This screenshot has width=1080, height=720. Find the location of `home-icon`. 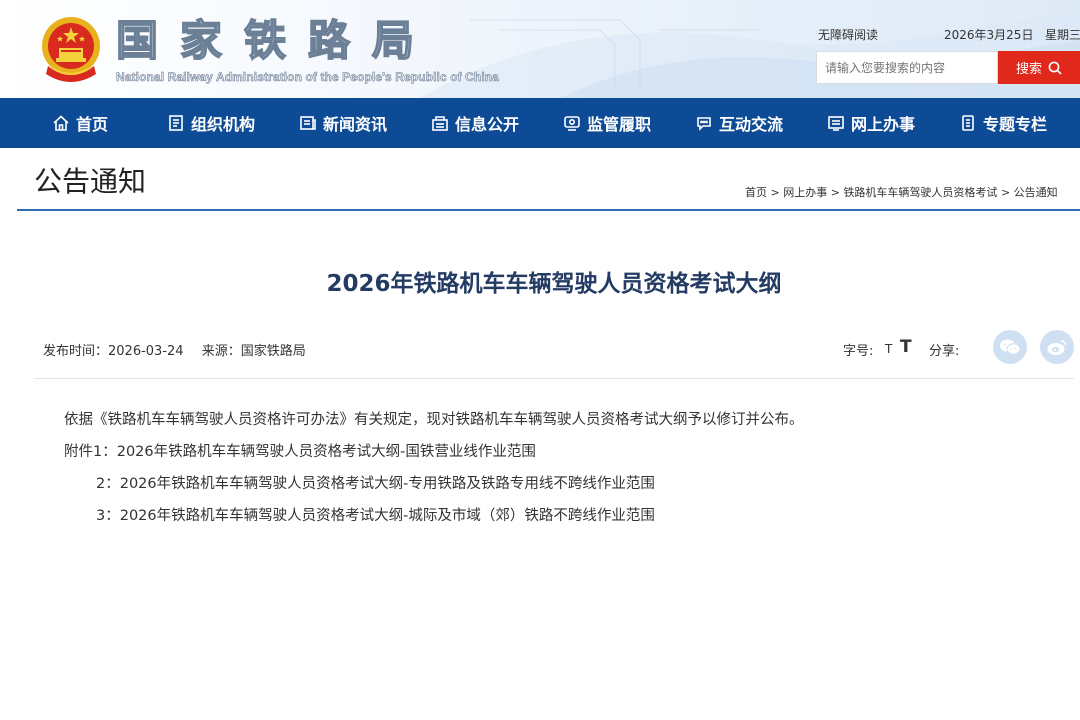

home-icon is located at coordinates (61, 123).